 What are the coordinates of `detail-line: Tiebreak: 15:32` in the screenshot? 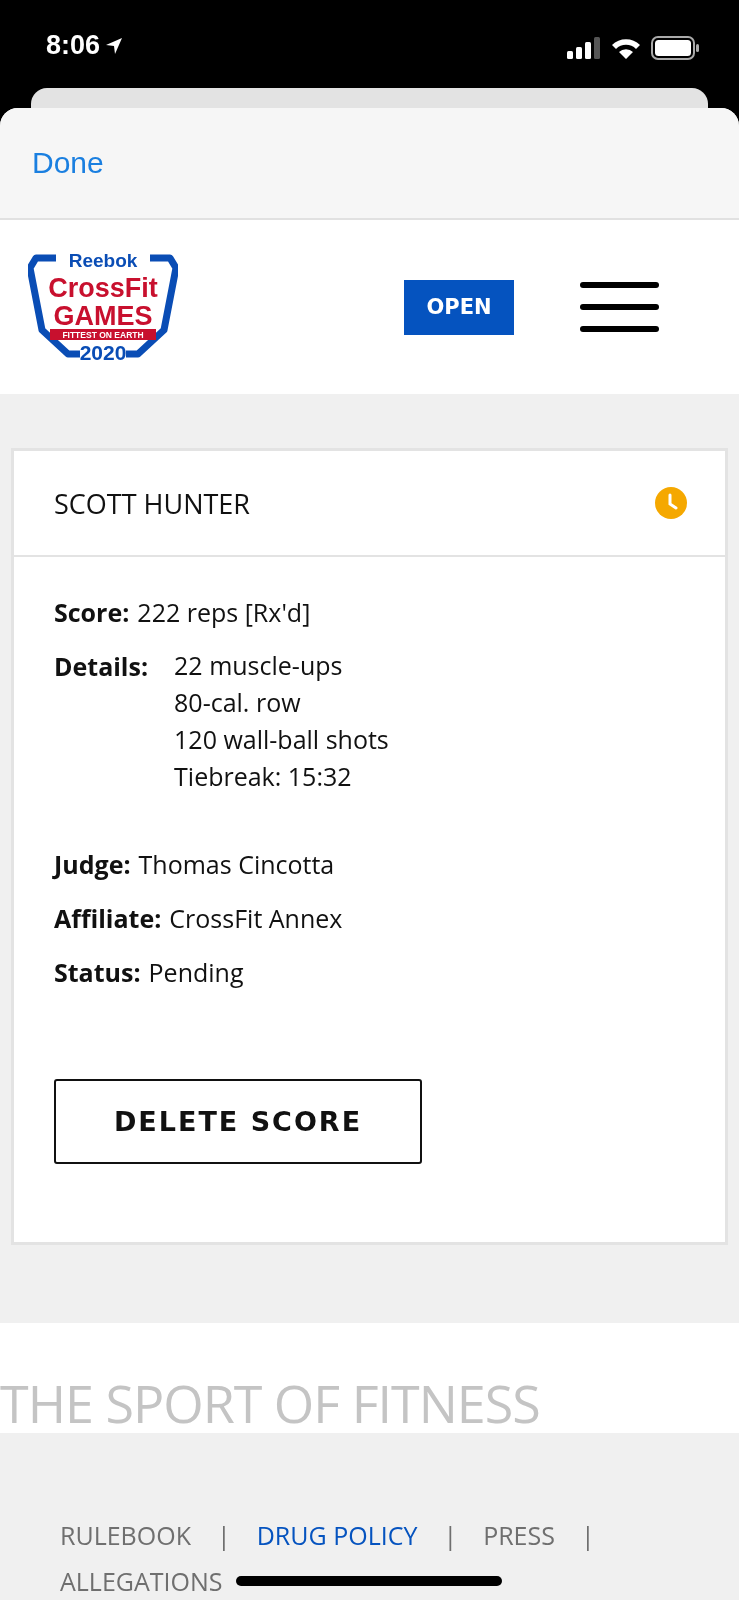 It's located at (263, 776).